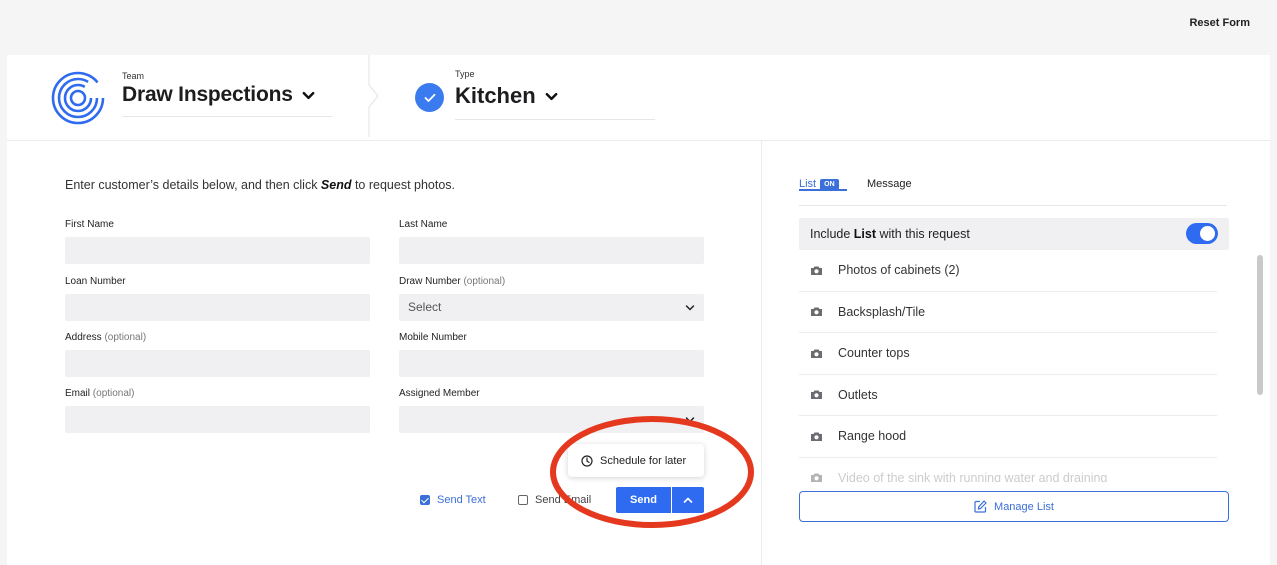 The image size is (1277, 565). Describe the element at coordinates (423, 224) in the screenshot. I see `last-name-label: Last Name` at that location.